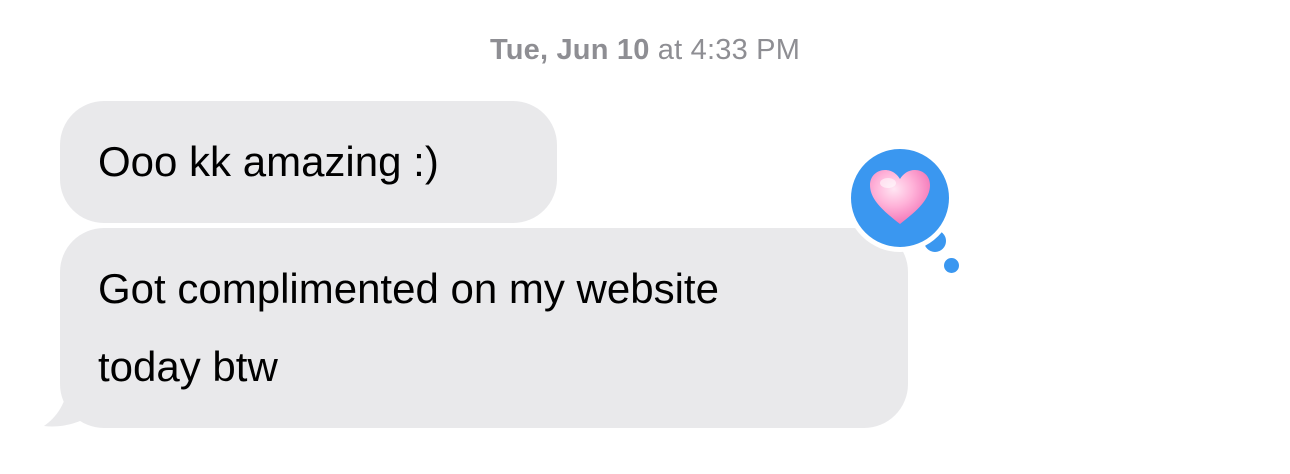 Image resolution: width=1290 pixels, height=474 pixels. What do you see at coordinates (670, 50) in the screenshot?
I see `timestamp-separator: at` at bounding box center [670, 50].